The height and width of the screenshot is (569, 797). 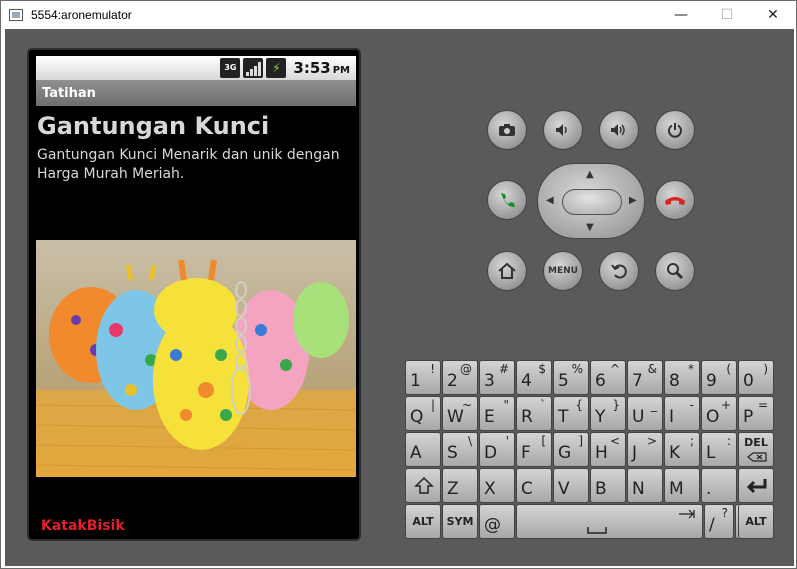 I want to click on key-r: R `, so click(x=534, y=413).